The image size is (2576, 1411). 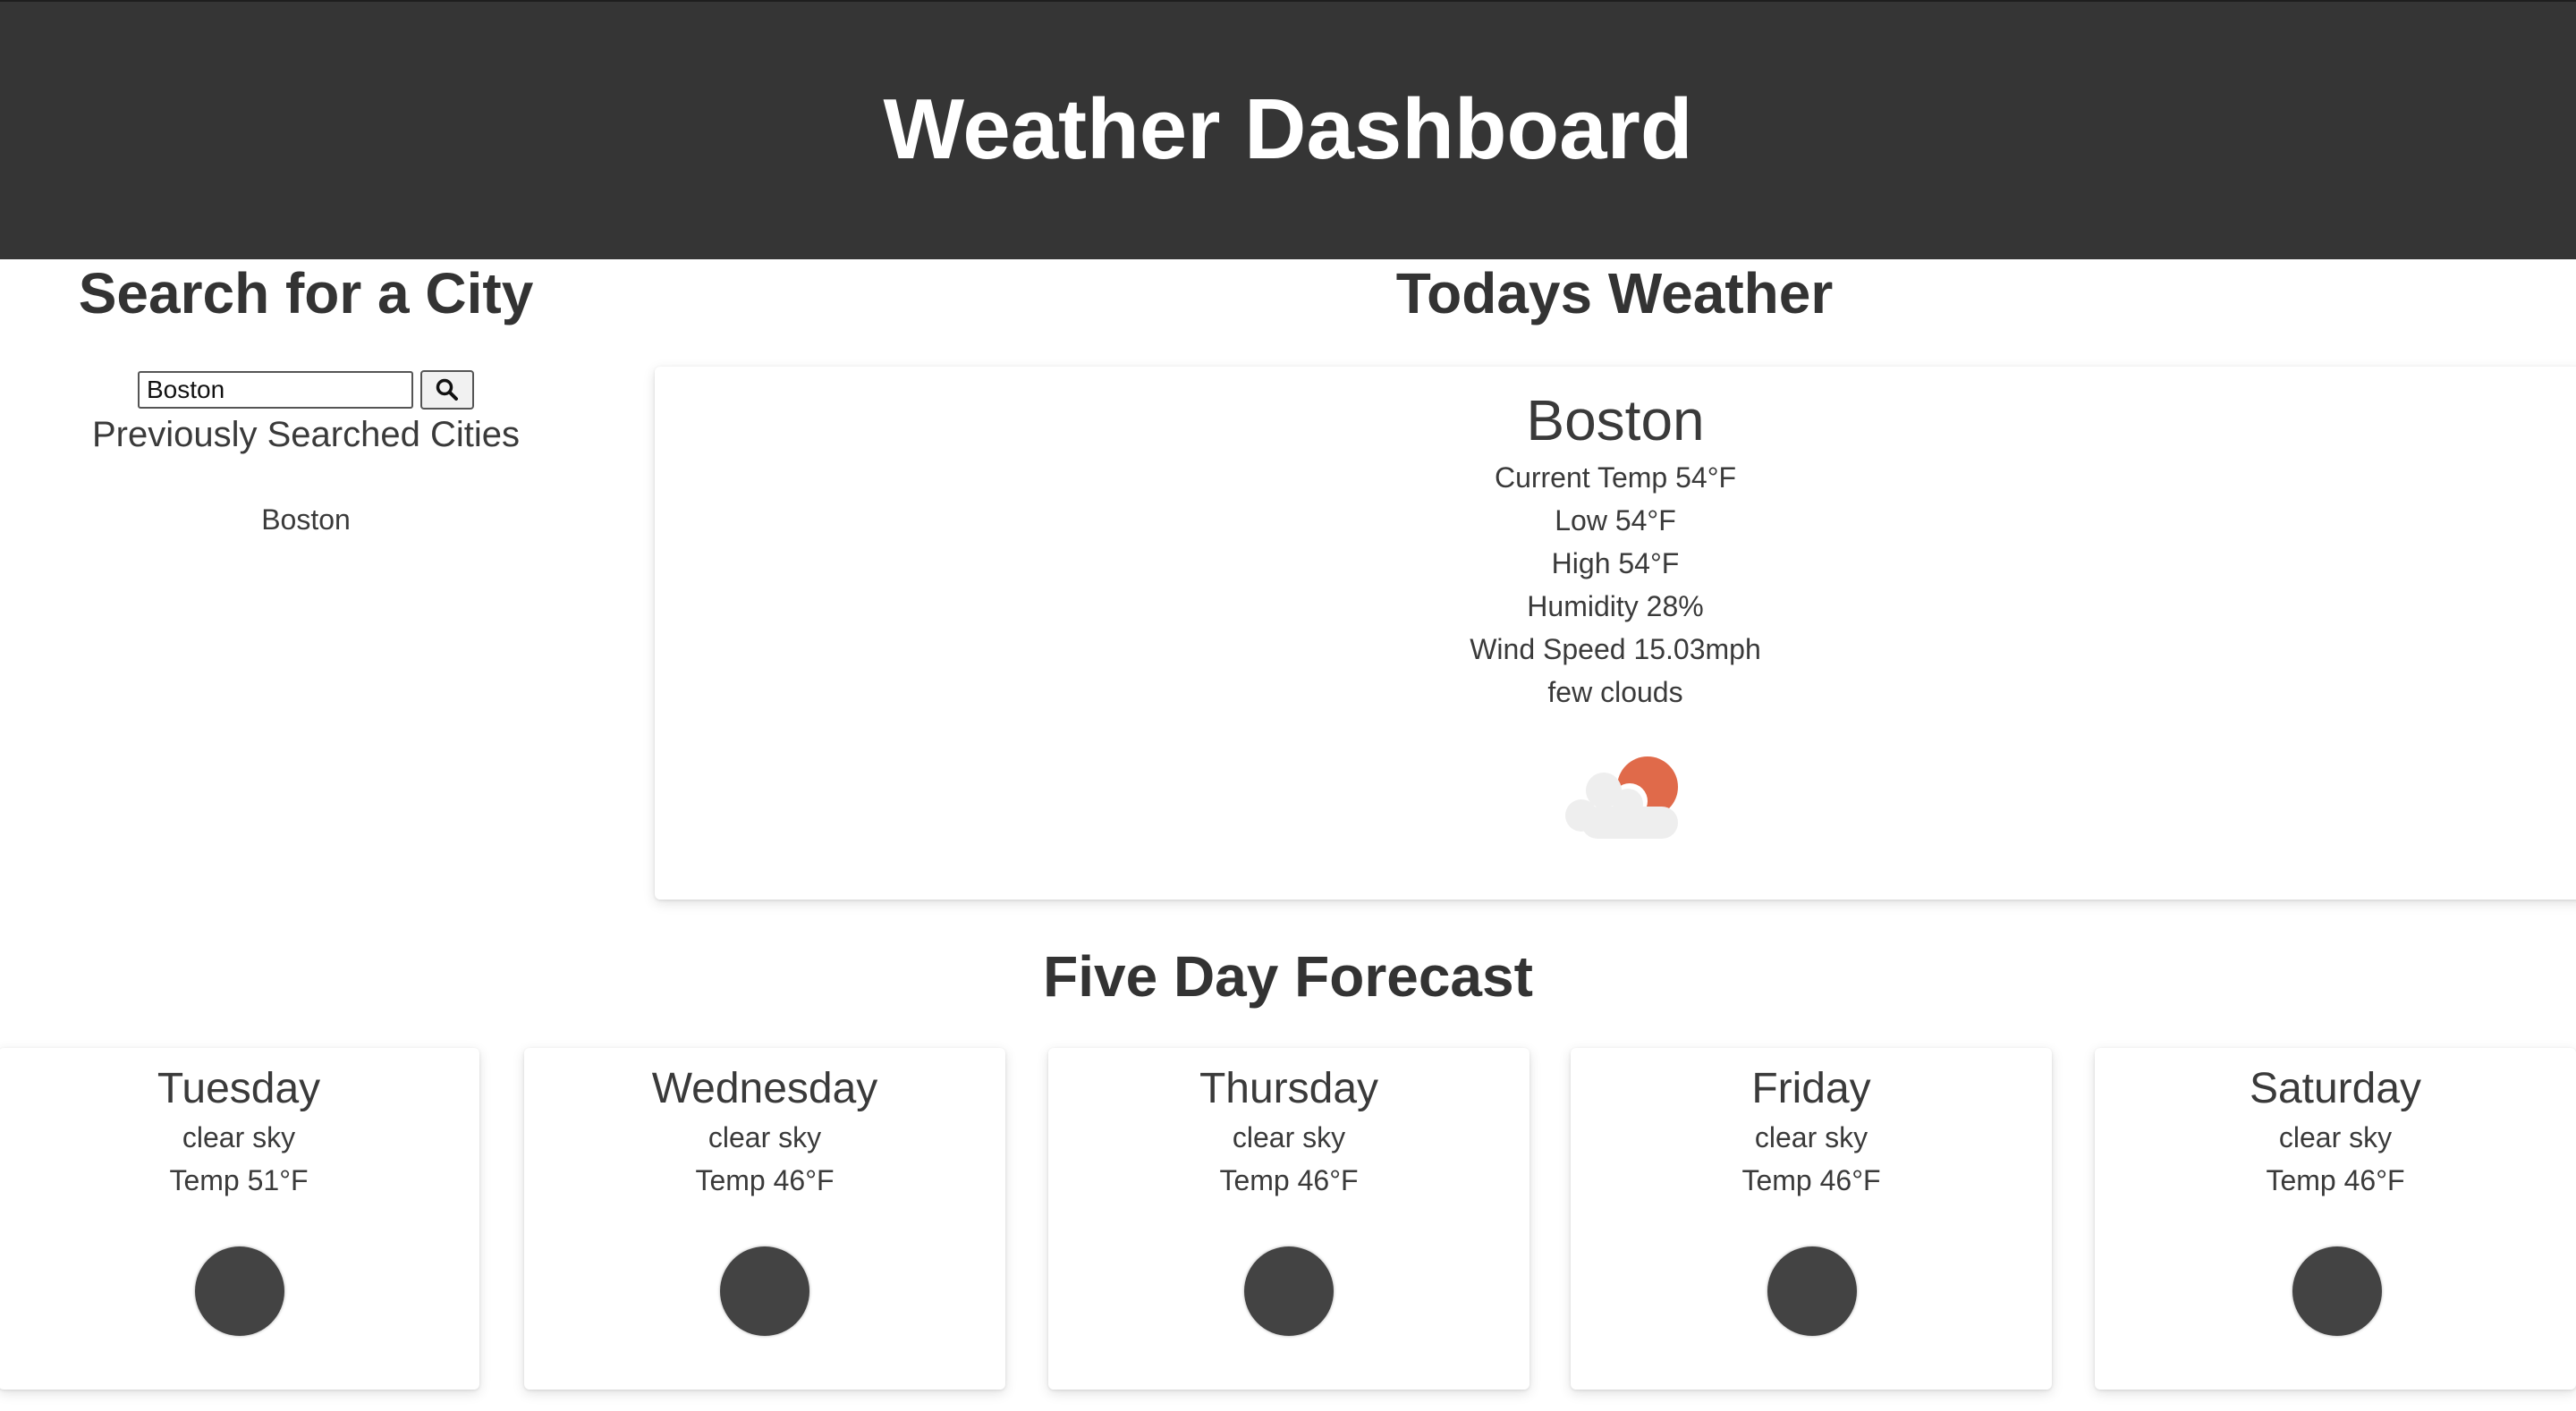 I want to click on today-description: few clouds, so click(x=1615, y=692).